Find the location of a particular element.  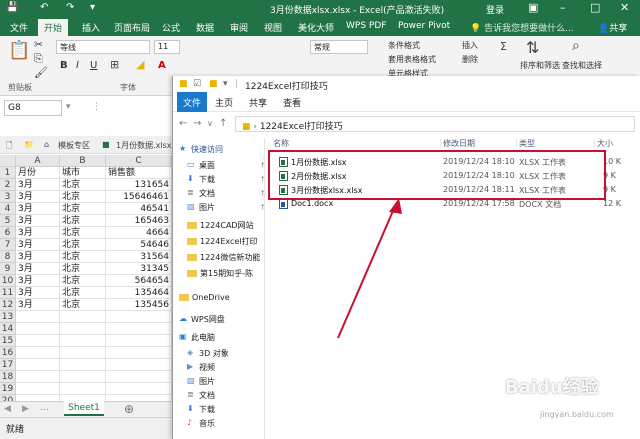

explorer-tab-home: 主页 is located at coordinates (224, 102).